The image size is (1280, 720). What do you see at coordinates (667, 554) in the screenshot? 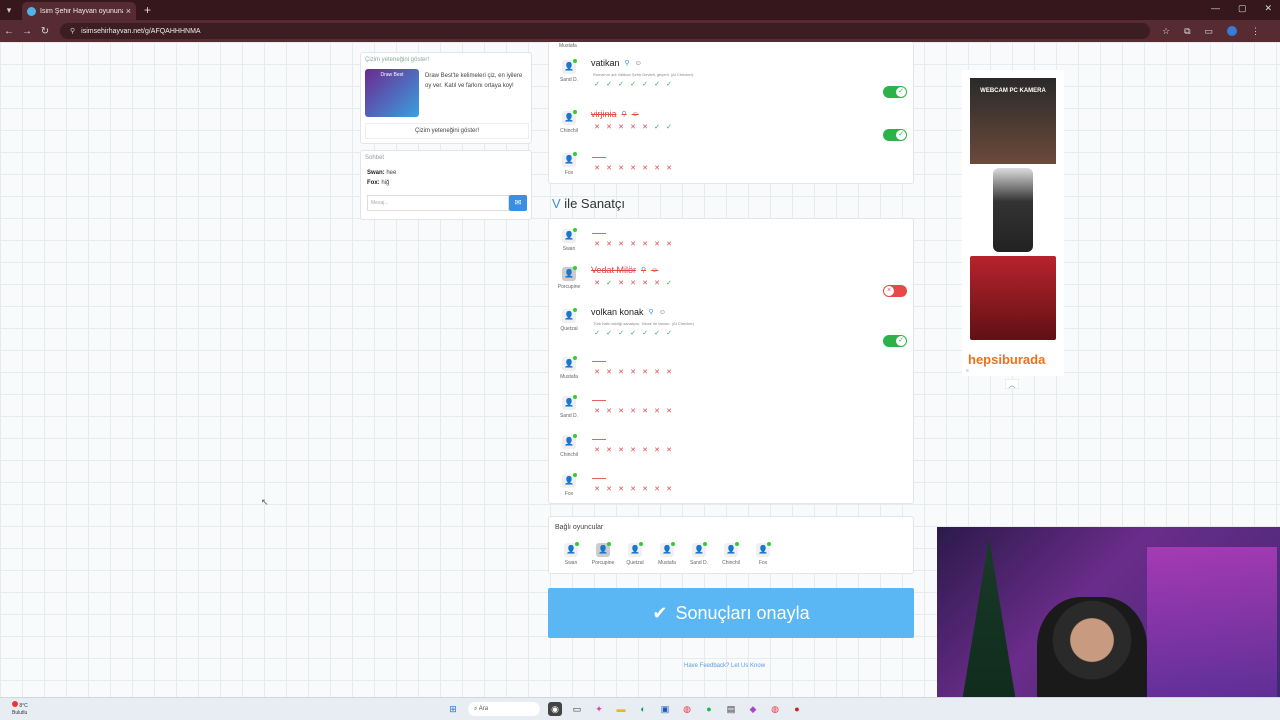
I see `connected-player: 👤 Mustafa` at bounding box center [667, 554].